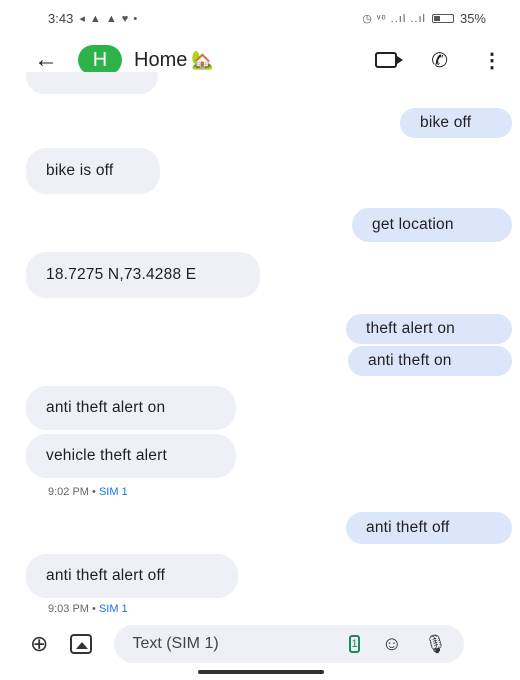 The height and width of the screenshot is (680, 520). Describe the element at coordinates (236, 644) in the screenshot. I see `message-input` at that location.